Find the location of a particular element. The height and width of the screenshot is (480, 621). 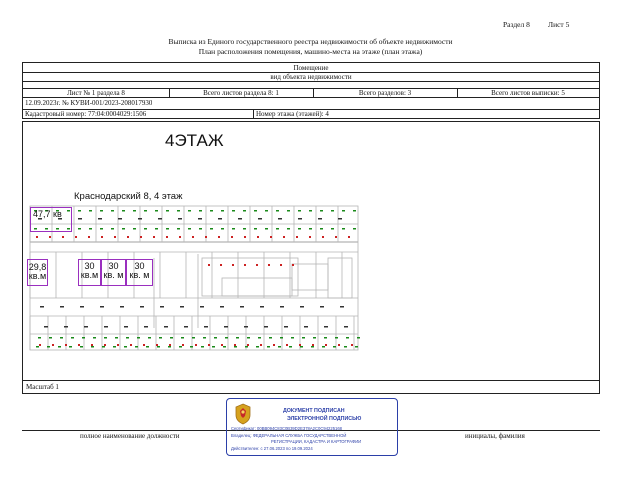

position-label: полное наименование должности is located at coordinates (130, 436).